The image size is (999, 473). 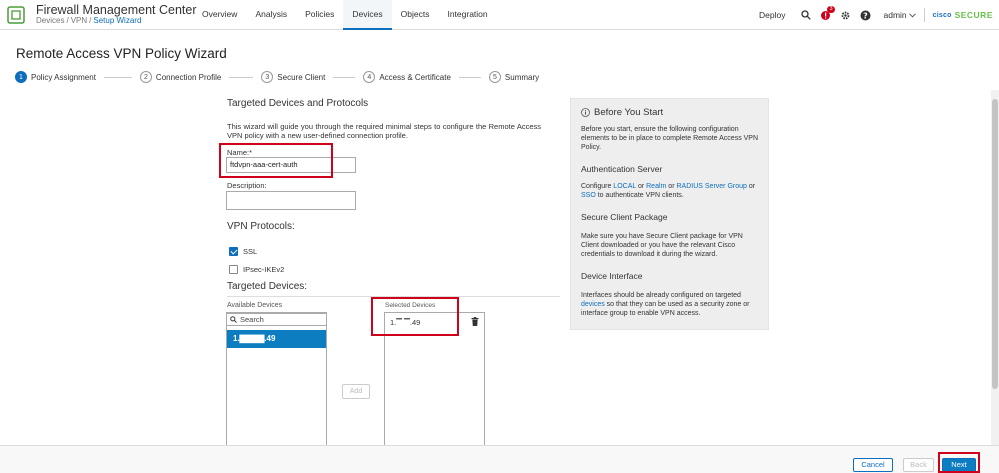 I want to click on notifications-icon: 3, so click(x=827, y=13).